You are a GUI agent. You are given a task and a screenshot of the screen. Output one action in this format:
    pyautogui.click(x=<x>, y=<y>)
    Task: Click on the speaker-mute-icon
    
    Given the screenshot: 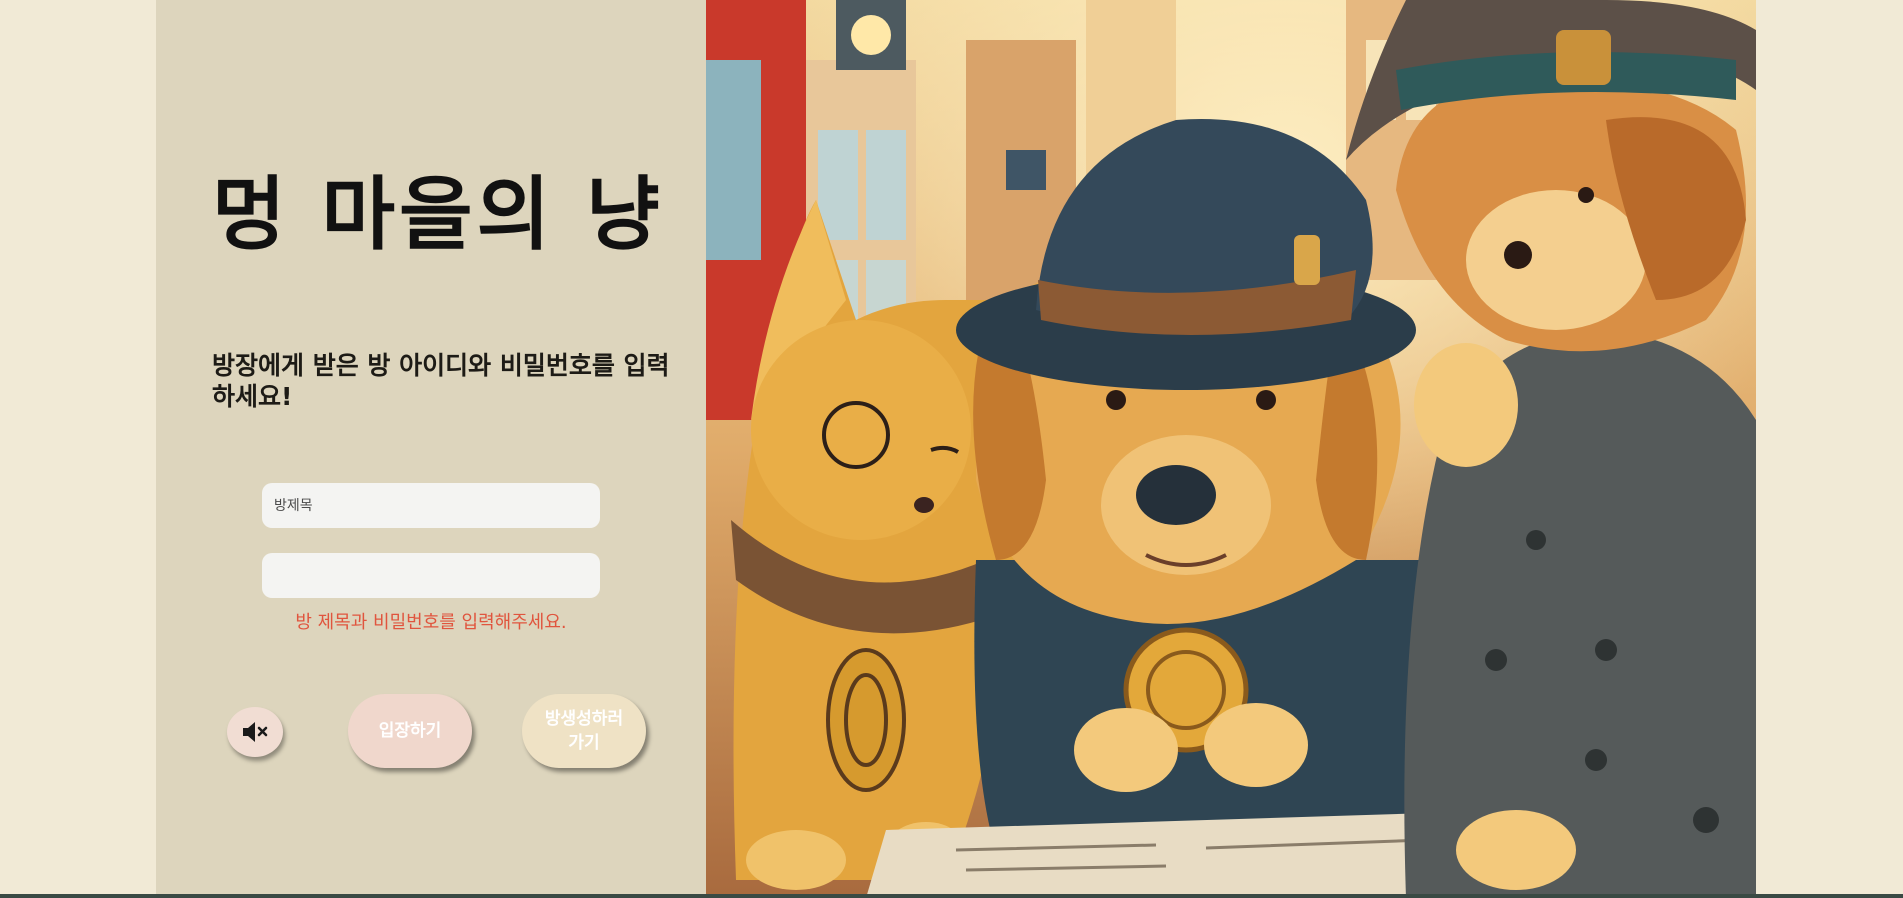 What is the action you would take?
    pyautogui.click(x=255, y=732)
    